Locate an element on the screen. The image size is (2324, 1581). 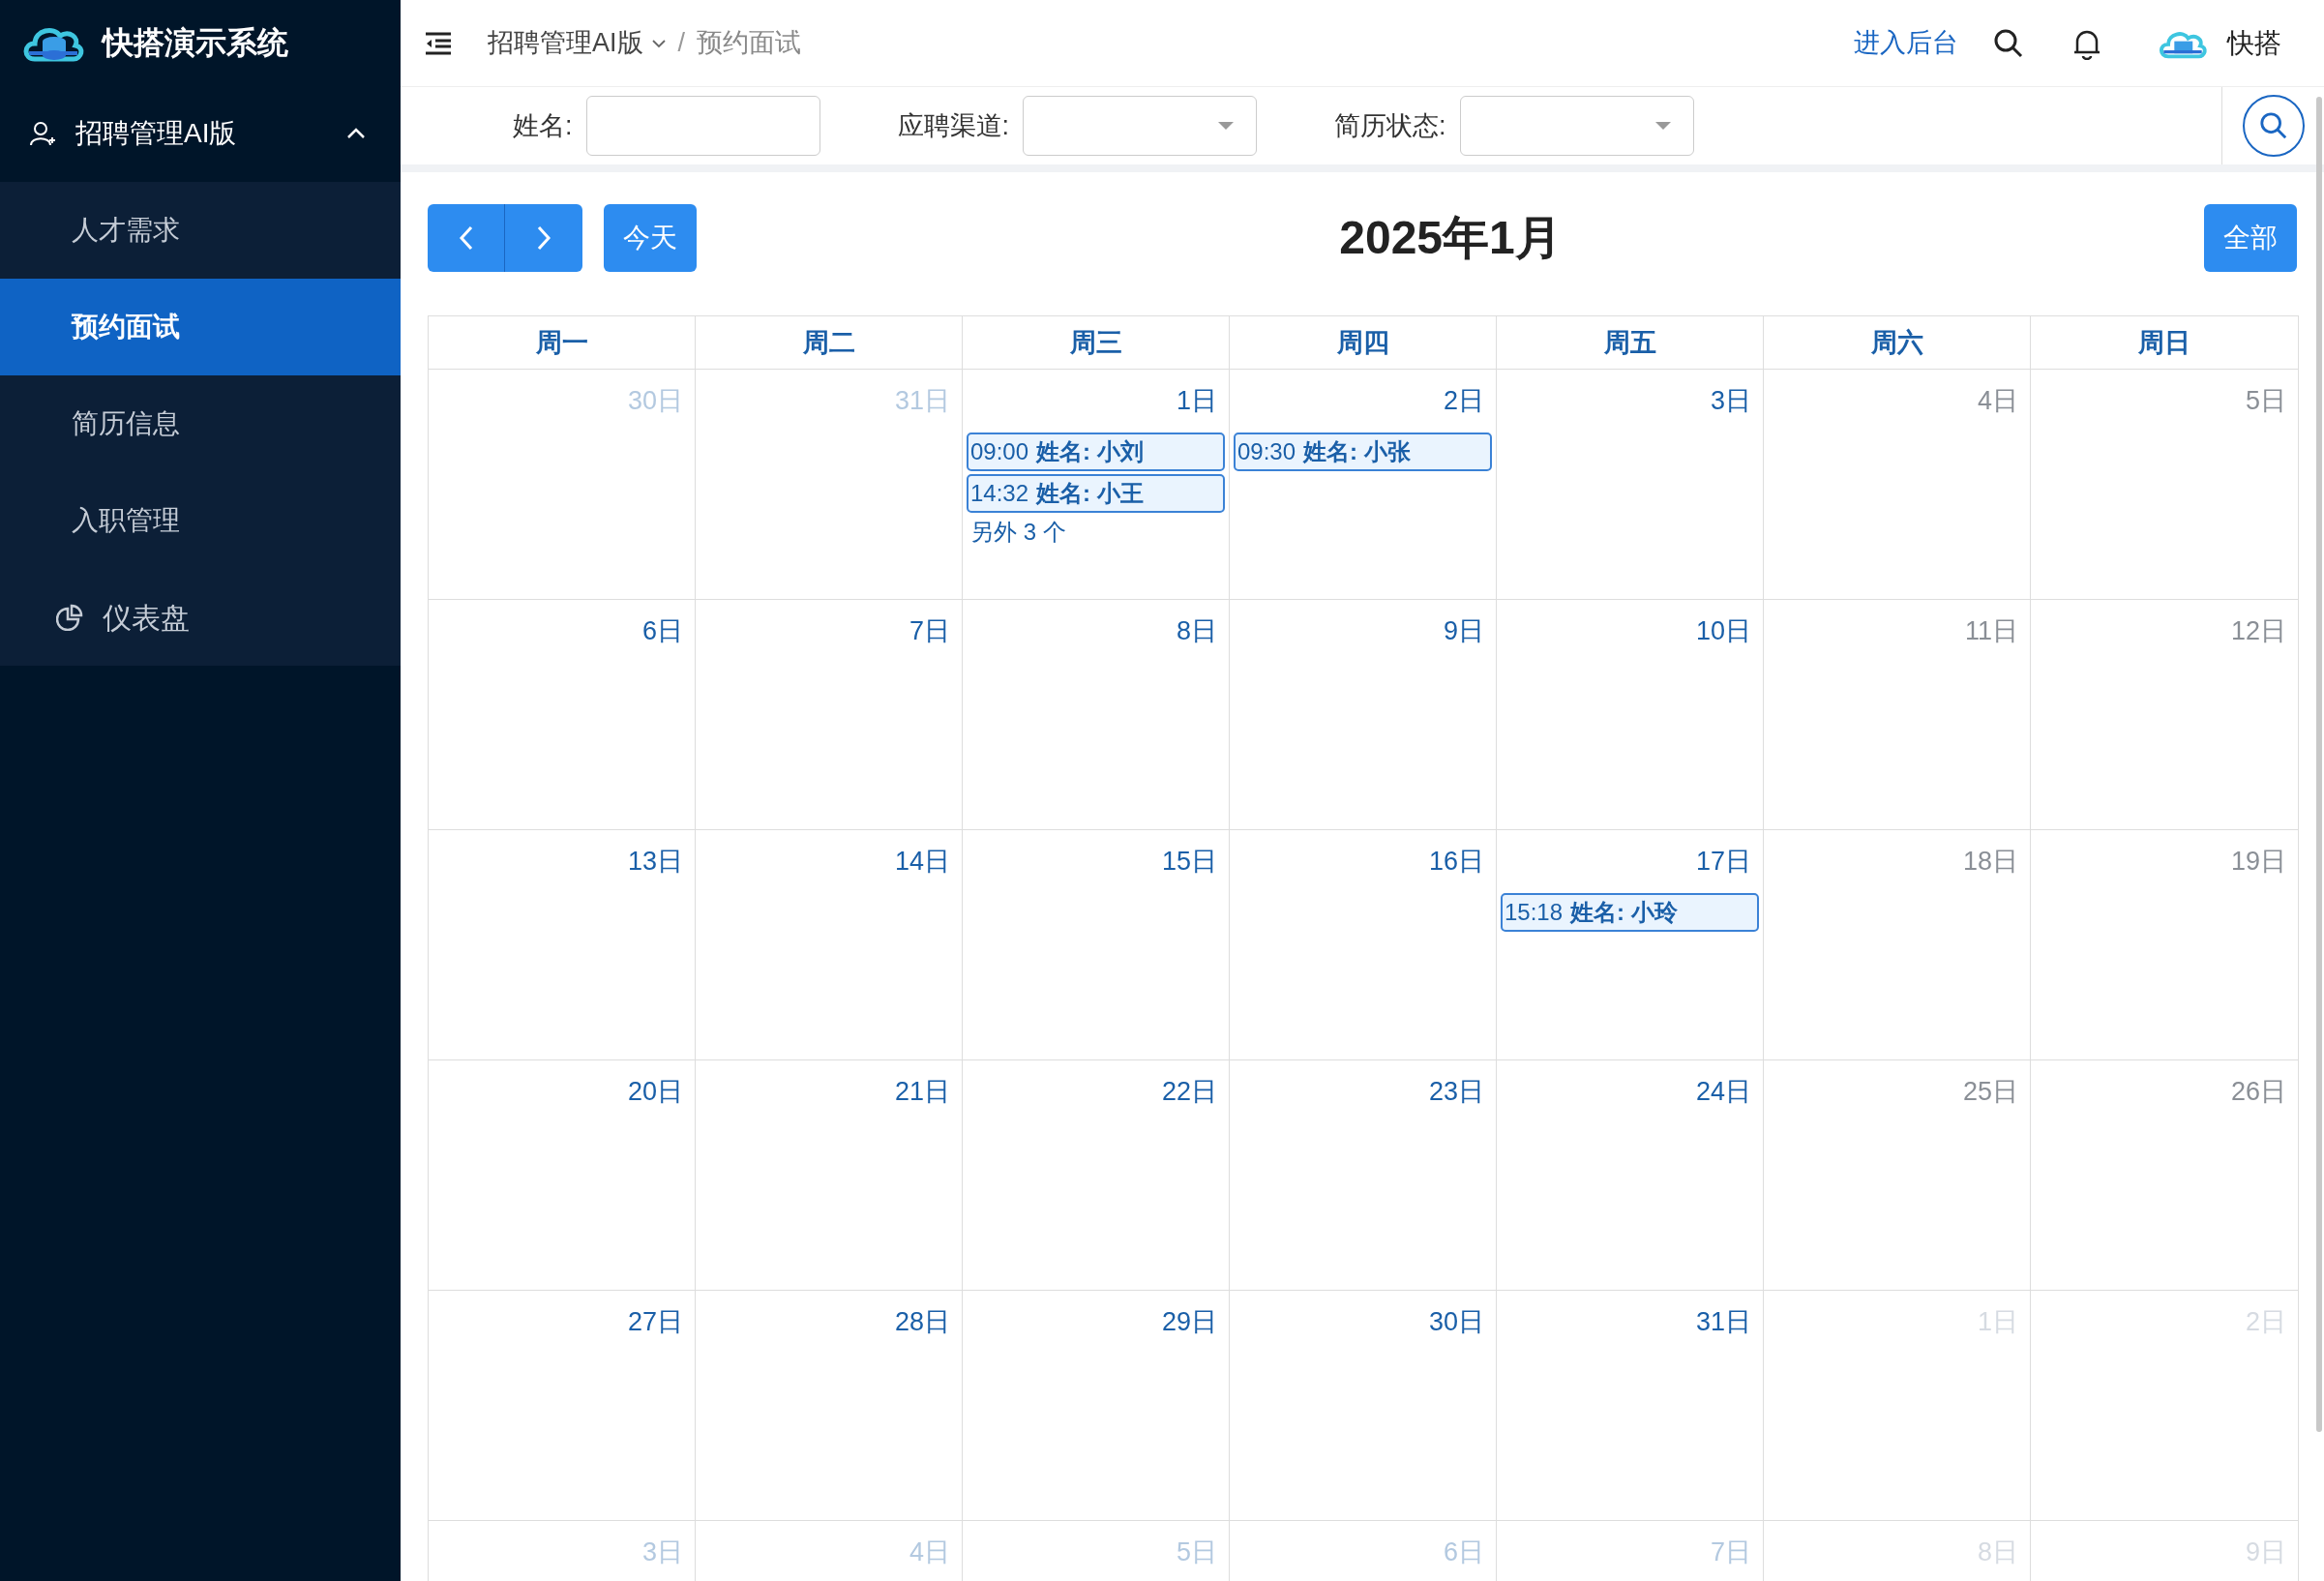
previous-month-button is located at coordinates (467, 238).